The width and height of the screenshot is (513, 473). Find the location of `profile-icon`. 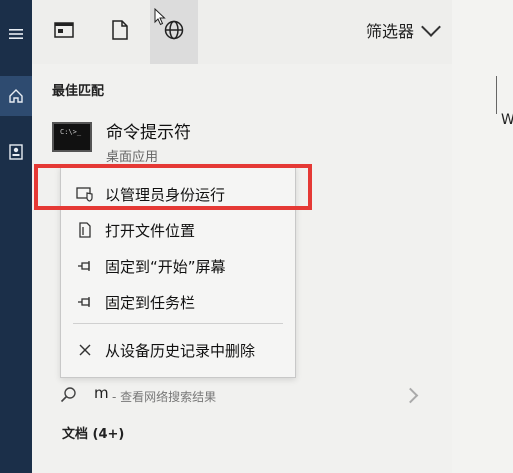

profile-icon is located at coordinates (16, 152).